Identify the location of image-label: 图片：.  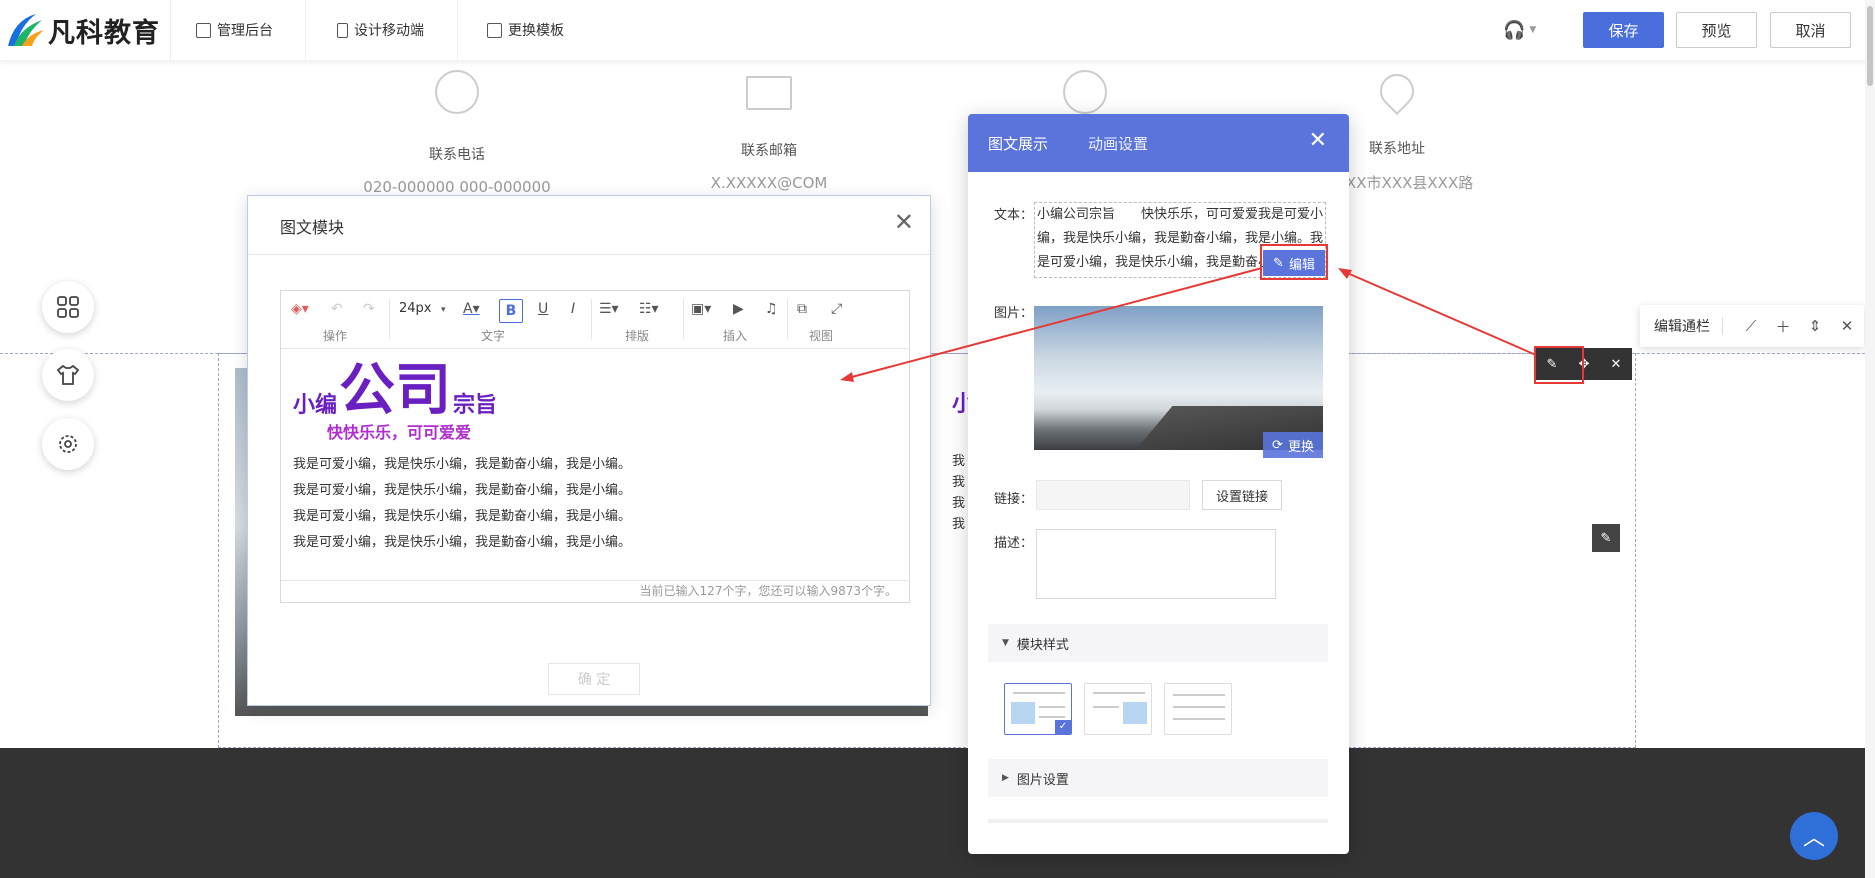
(1014, 313).